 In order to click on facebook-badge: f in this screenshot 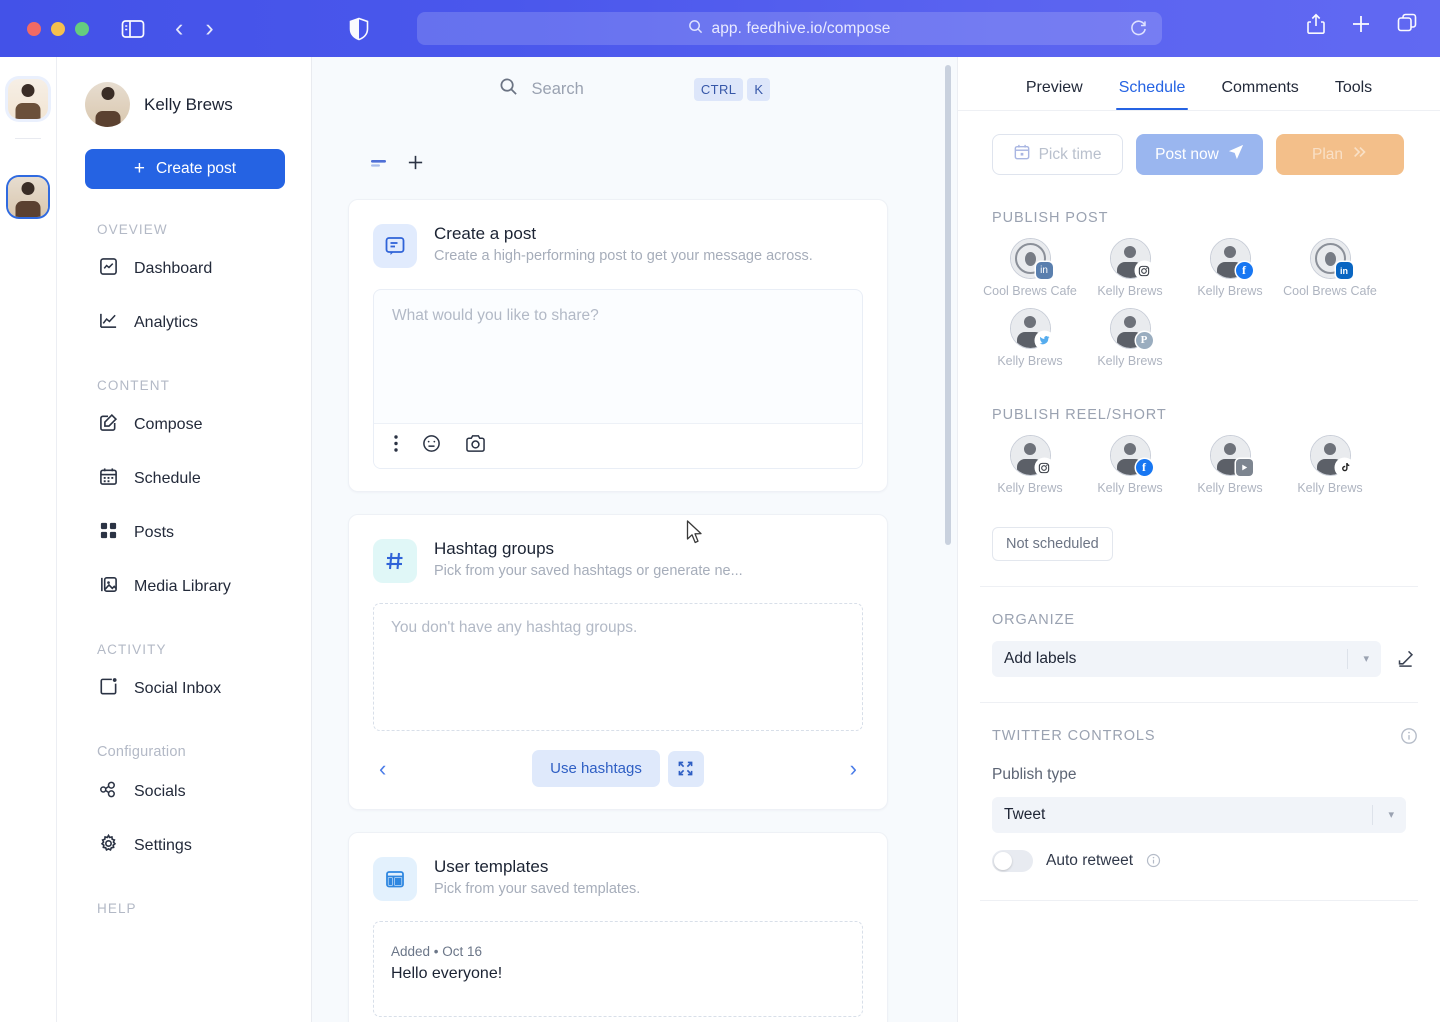, I will do `click(1144, 468)`.